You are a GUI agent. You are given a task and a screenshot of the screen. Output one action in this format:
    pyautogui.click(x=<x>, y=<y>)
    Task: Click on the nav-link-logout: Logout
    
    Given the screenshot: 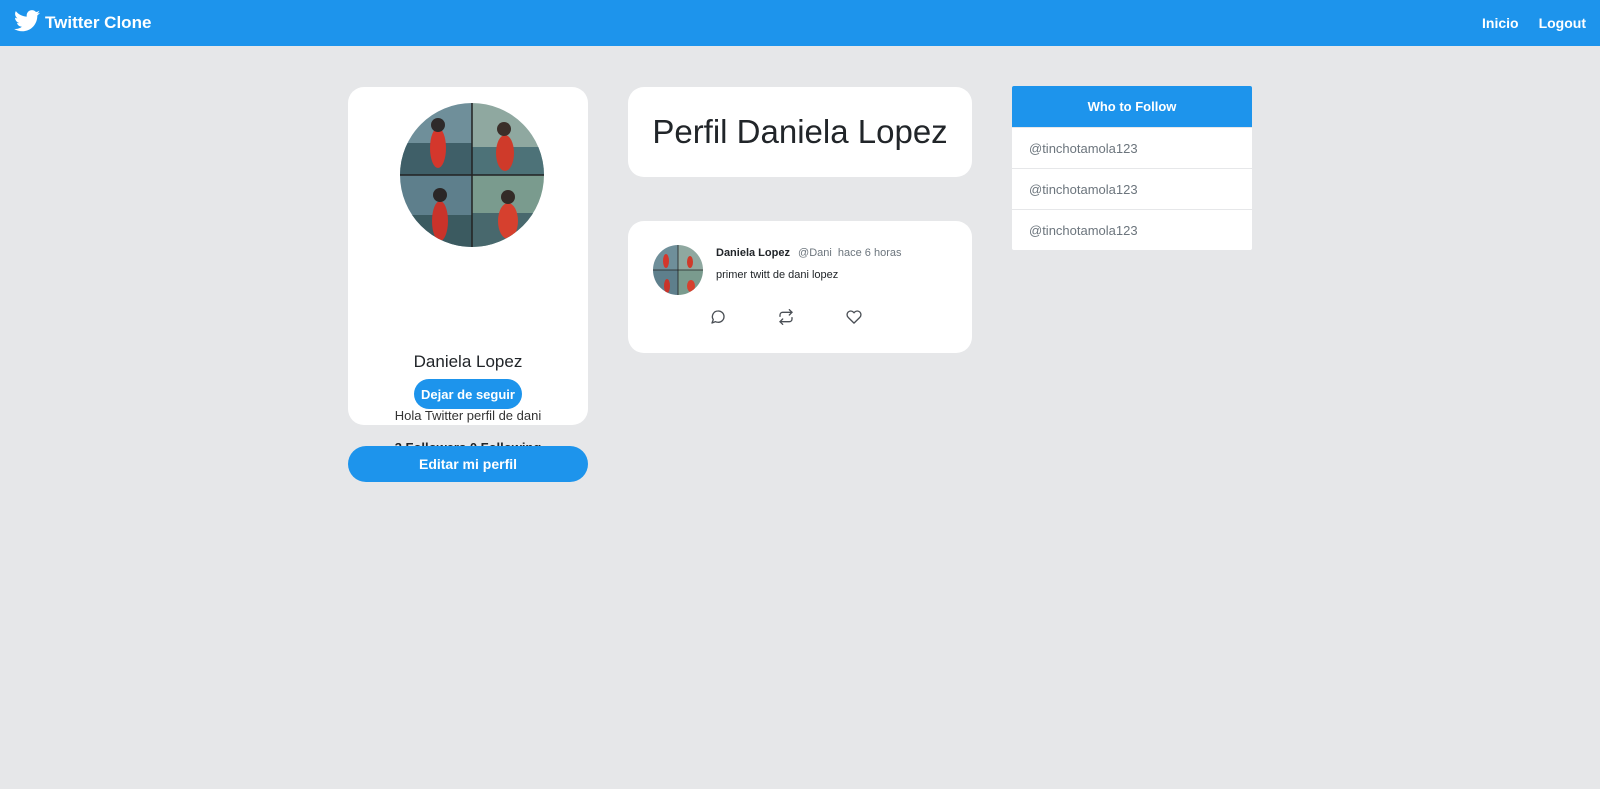 What is the action you would take?
    pyautogui.click(x=1562, y=23)
    